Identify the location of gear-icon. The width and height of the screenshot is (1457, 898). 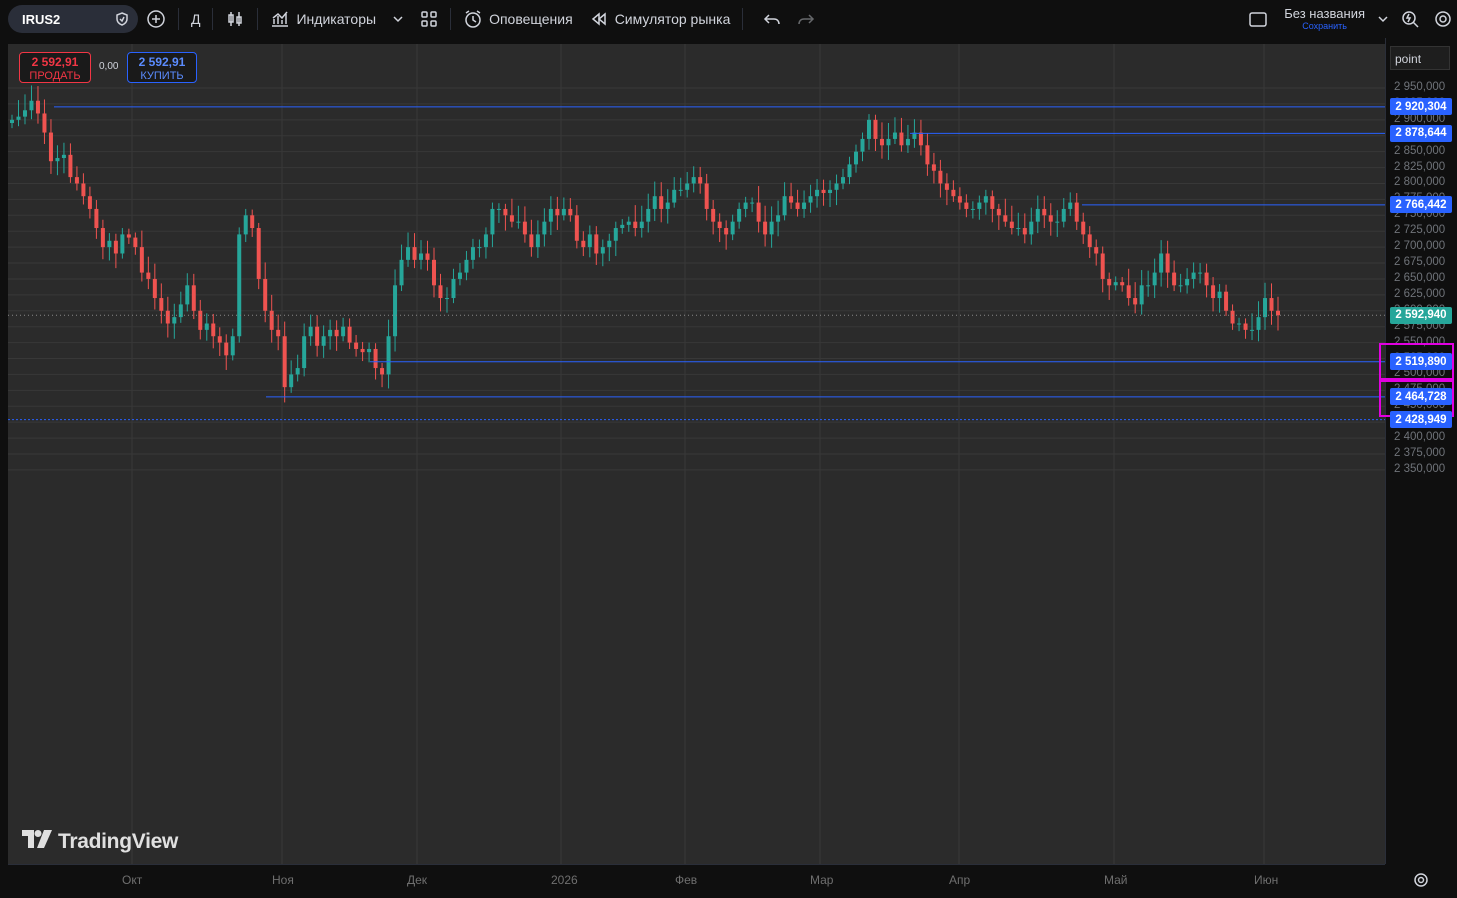
(1421, 880).